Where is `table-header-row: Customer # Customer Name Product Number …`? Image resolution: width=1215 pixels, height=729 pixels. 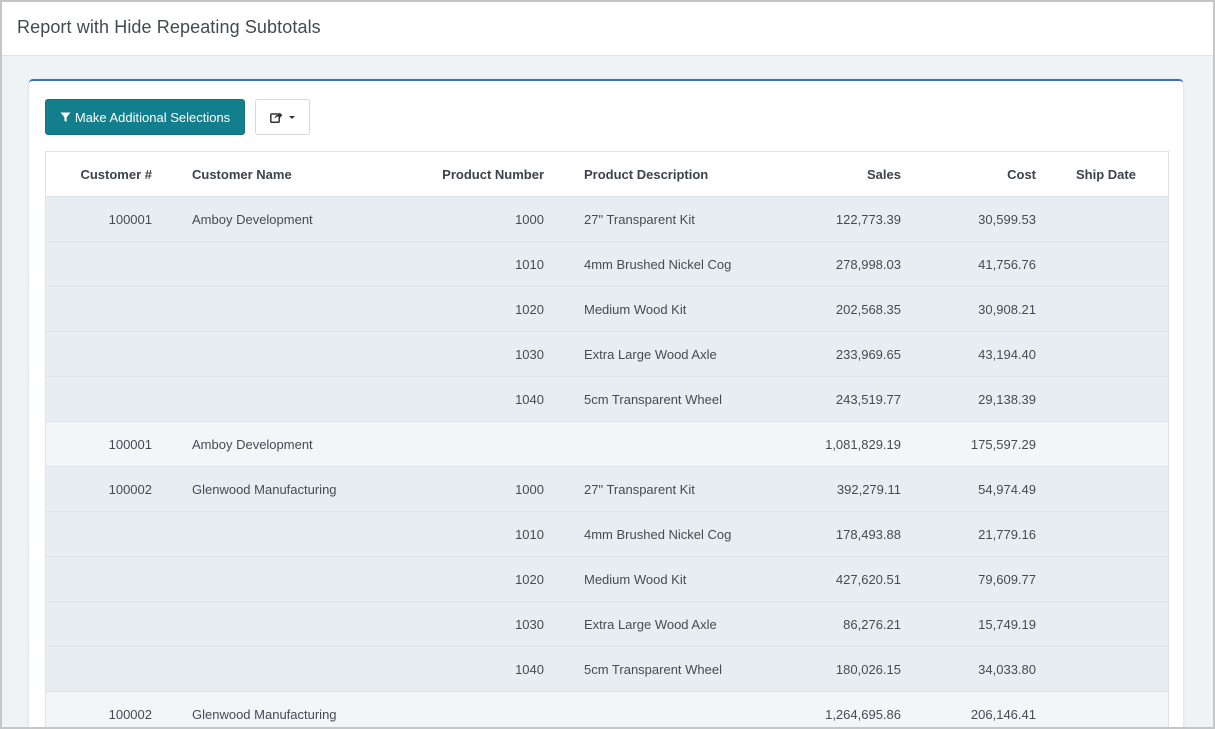 table-header-row: Customer # Customer Name Product Number … is located at coordinates (607, 174).